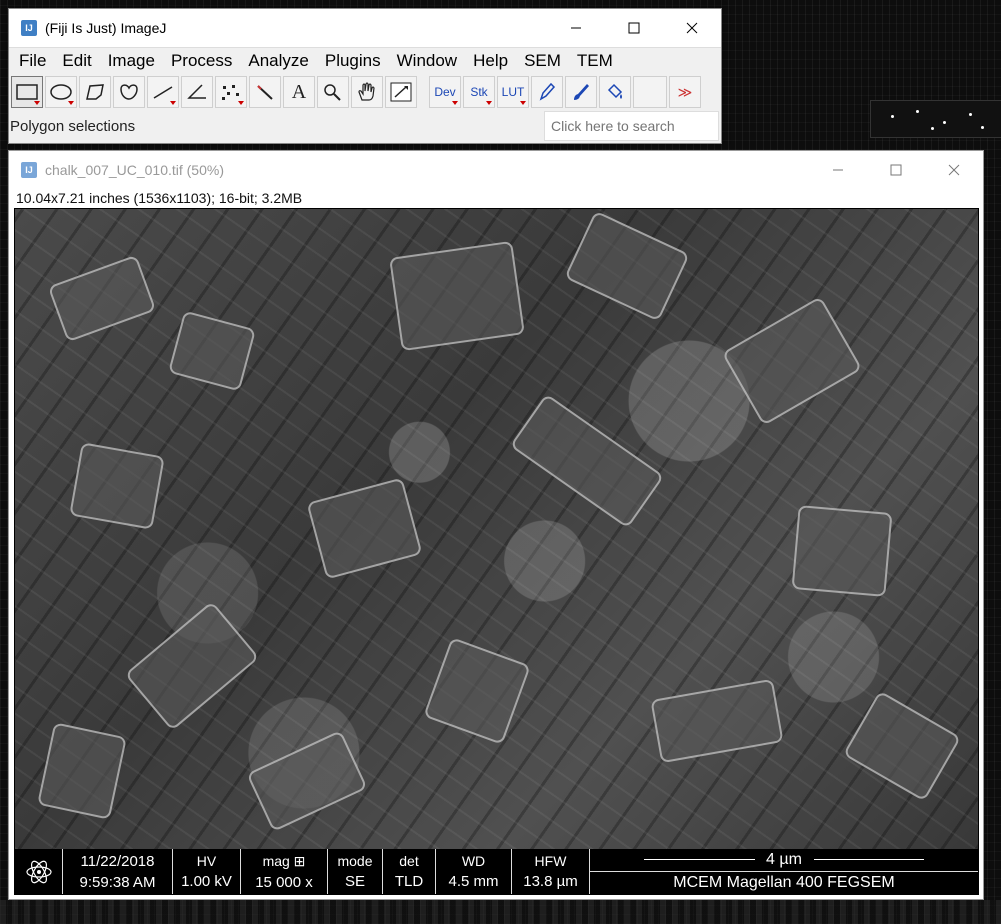 Image resolution: width=1001 pixels, height=924 pixels. I want to click on brush-tool, so click(581, 92).